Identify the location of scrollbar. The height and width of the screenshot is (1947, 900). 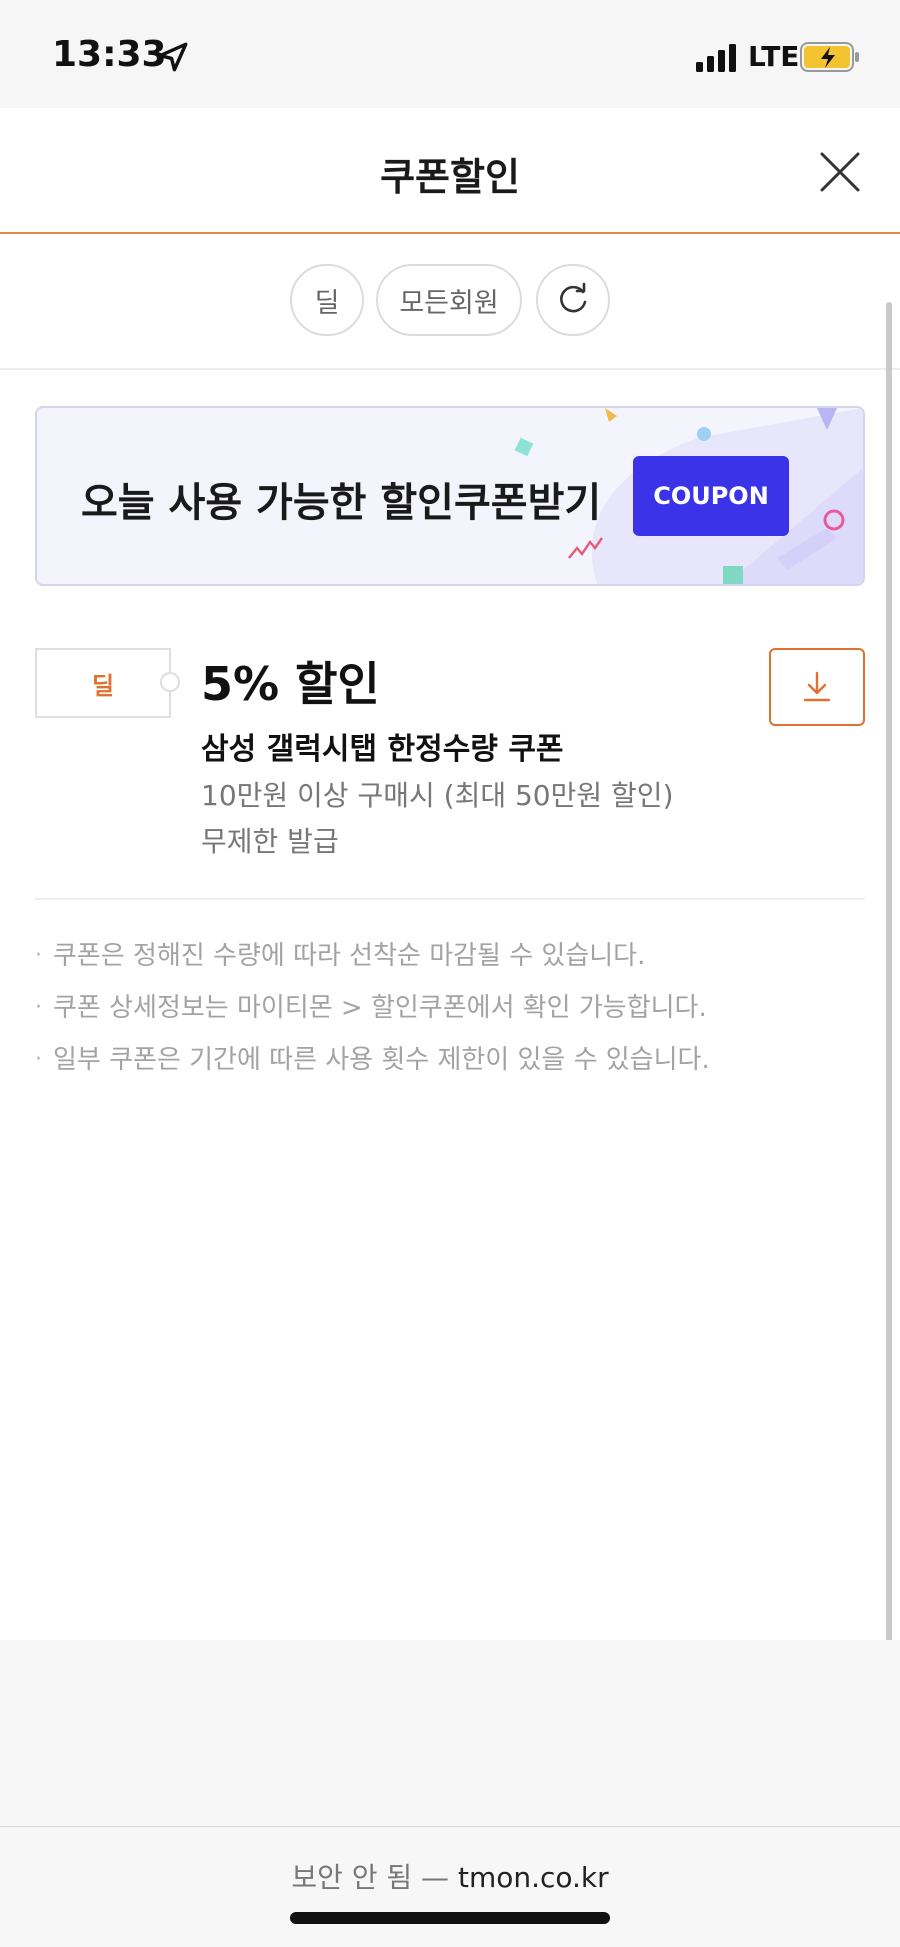
(889, 1063).